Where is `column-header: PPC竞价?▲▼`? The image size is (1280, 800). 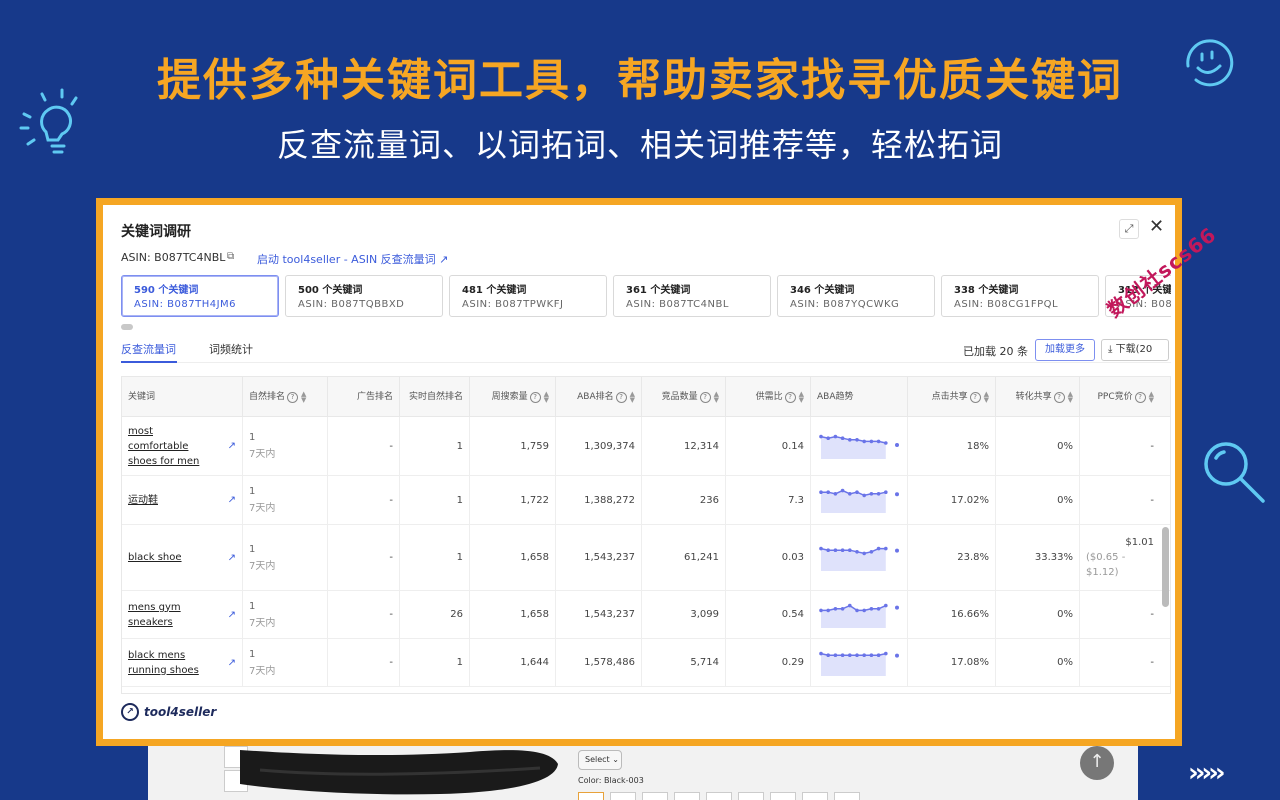
column-header: PPC竞价?▲▼ is located at coordinates (1120, 397).